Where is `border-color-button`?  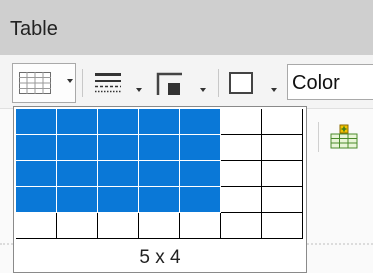
border-color-button is located at coordinates (181, 82).